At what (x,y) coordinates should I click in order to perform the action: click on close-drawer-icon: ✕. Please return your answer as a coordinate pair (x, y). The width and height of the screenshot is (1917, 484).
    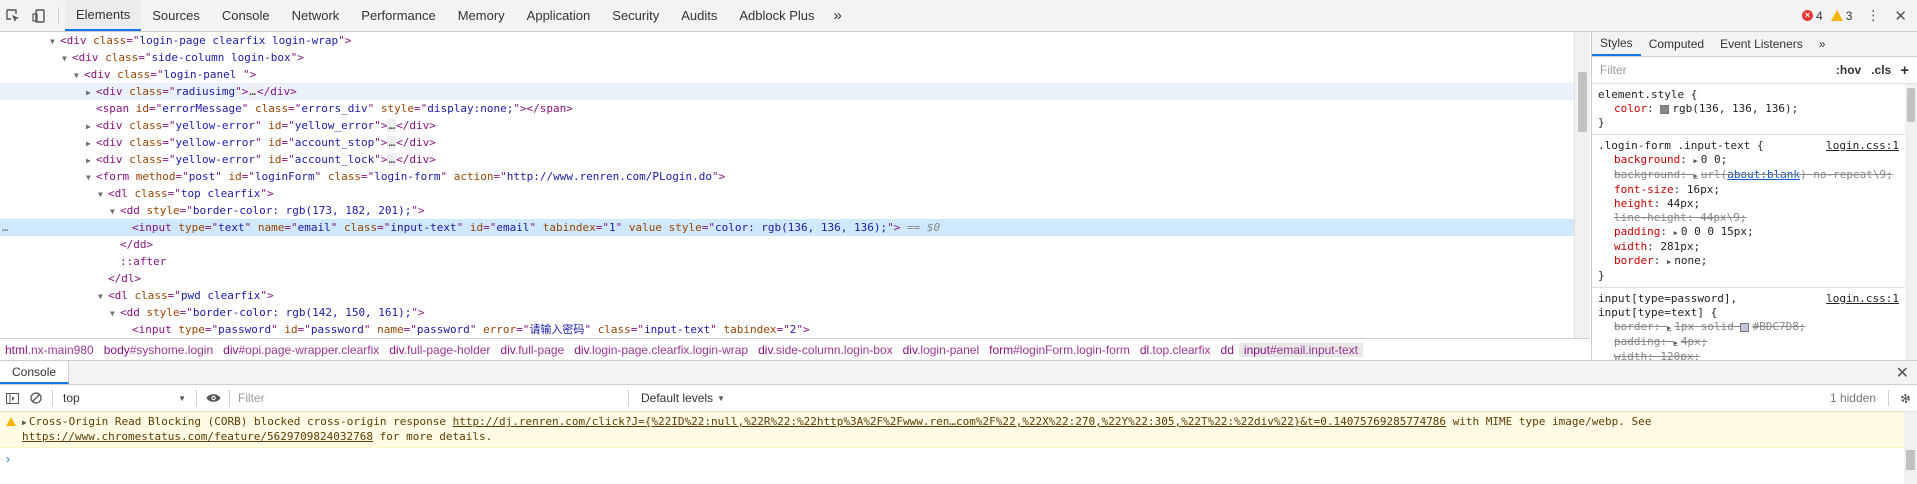
    Looking at the image, I should click on (1902, 372).